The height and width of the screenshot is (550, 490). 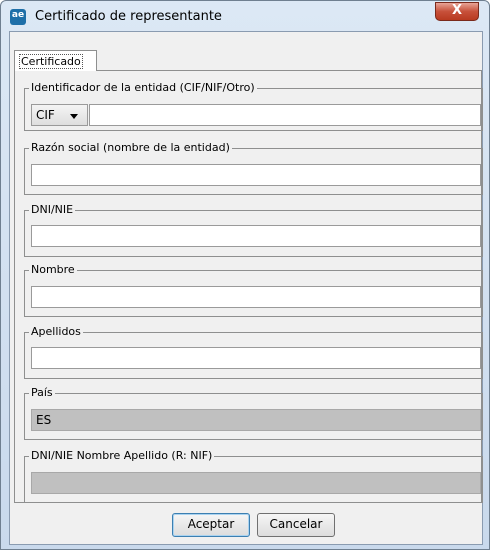 I want to click on title-bar: ae Certificado de representante X, so click(x=245, y=16).